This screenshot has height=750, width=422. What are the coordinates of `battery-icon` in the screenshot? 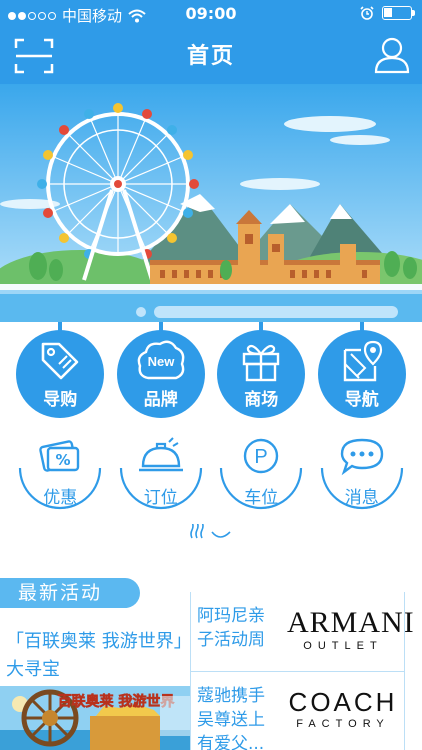 It's located at (398, 13).